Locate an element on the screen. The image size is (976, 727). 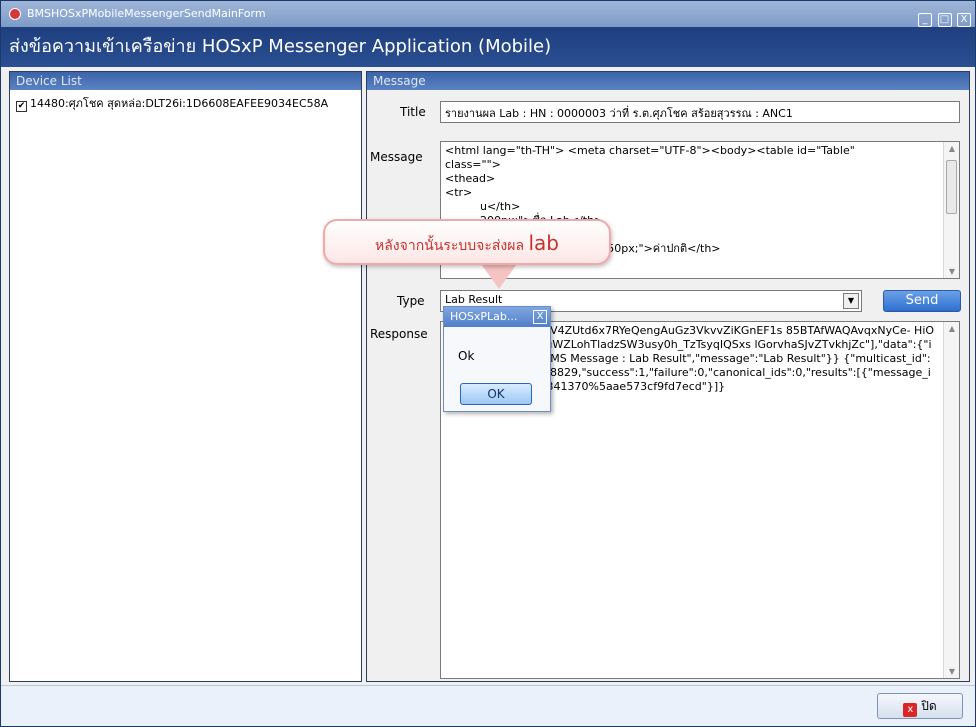
maximize-button: □ is located at coordinates (944, 20).